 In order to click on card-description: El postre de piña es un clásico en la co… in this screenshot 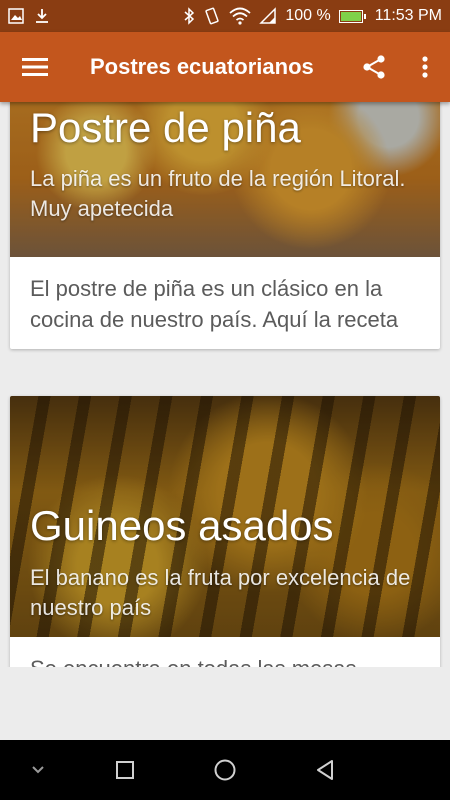, I will do `click(214, 304)`.